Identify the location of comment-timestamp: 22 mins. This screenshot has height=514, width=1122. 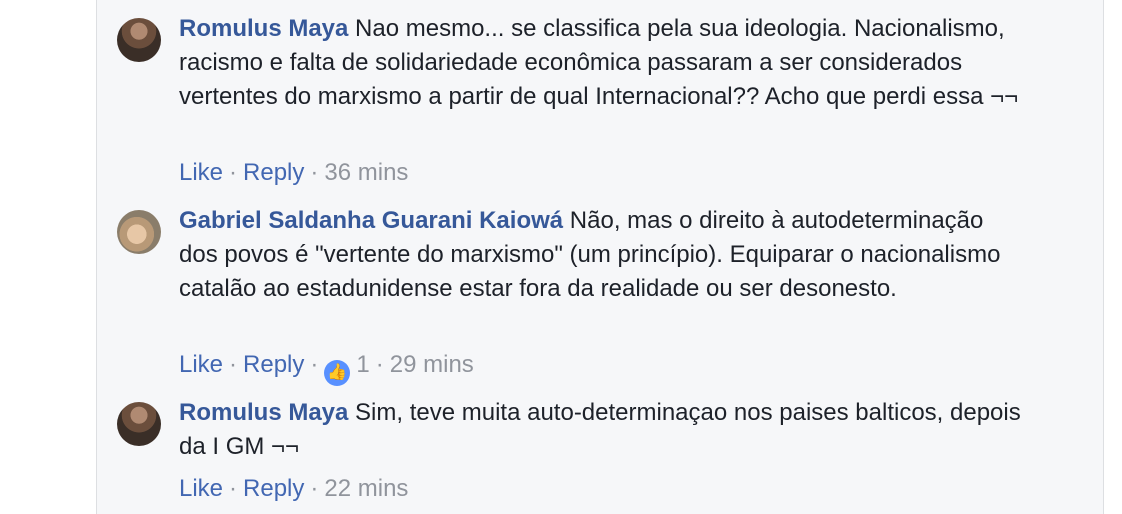
(366, 488).